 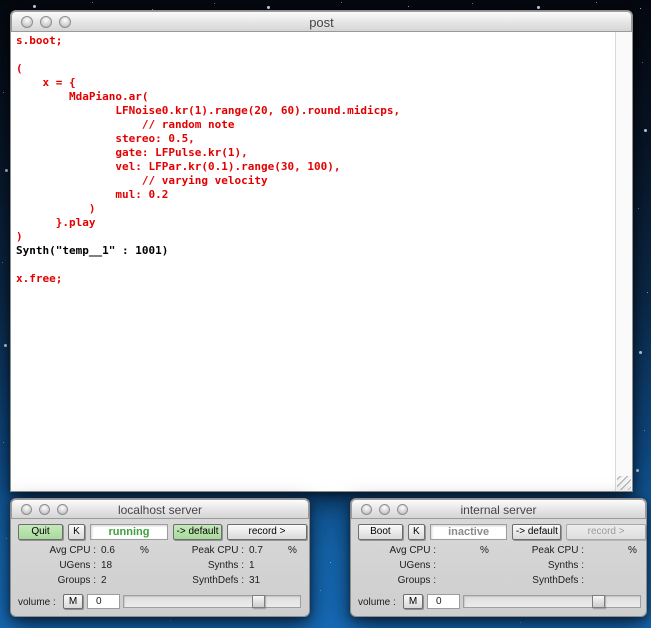 What do you see at coordinates (142, 180) in the screenshot?
I see `code-line: // varying velocity` at bounding box center [142, 180].